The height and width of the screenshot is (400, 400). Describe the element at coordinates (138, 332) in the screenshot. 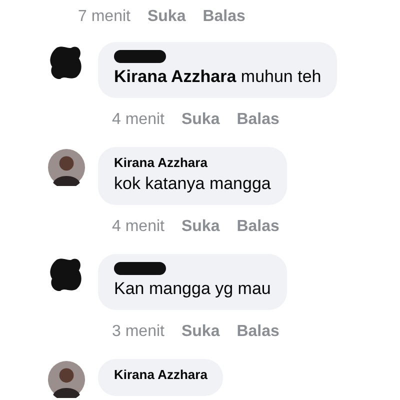

I see `comment-time: 3 menit` at that location.